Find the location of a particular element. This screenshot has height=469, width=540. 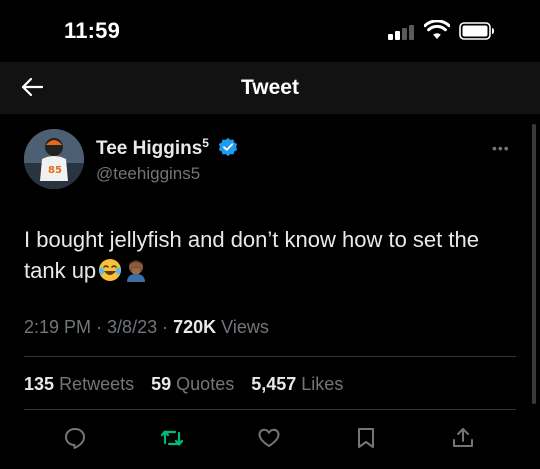

views-count: 720K is located at coordinates (195, 327).